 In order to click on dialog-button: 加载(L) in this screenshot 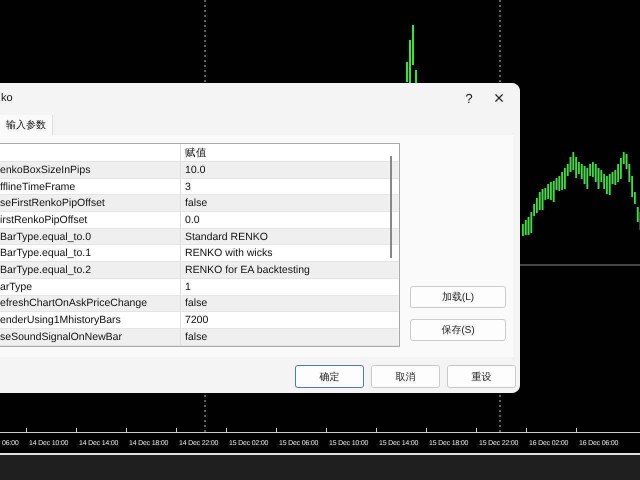, I will do `click(458, 297)`.